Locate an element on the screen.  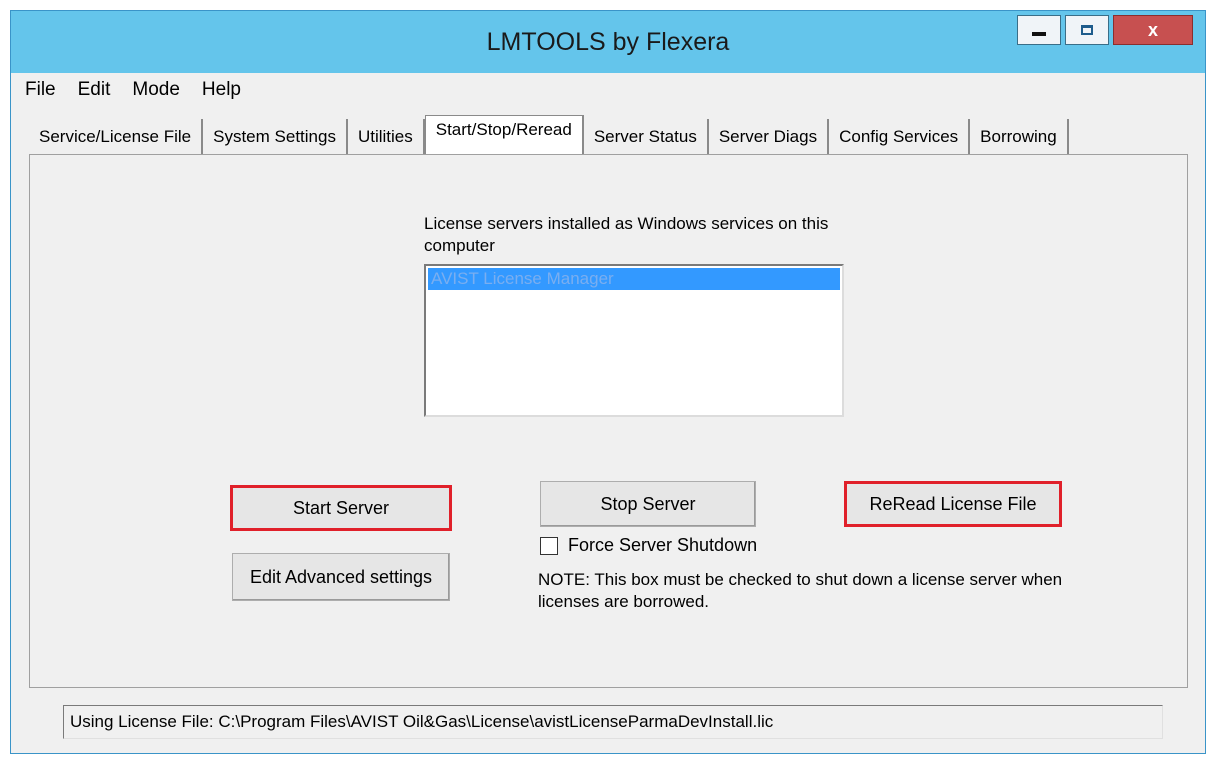
force-shutdown-row: Force Server Shutdown is located at coordinates (648, 545).